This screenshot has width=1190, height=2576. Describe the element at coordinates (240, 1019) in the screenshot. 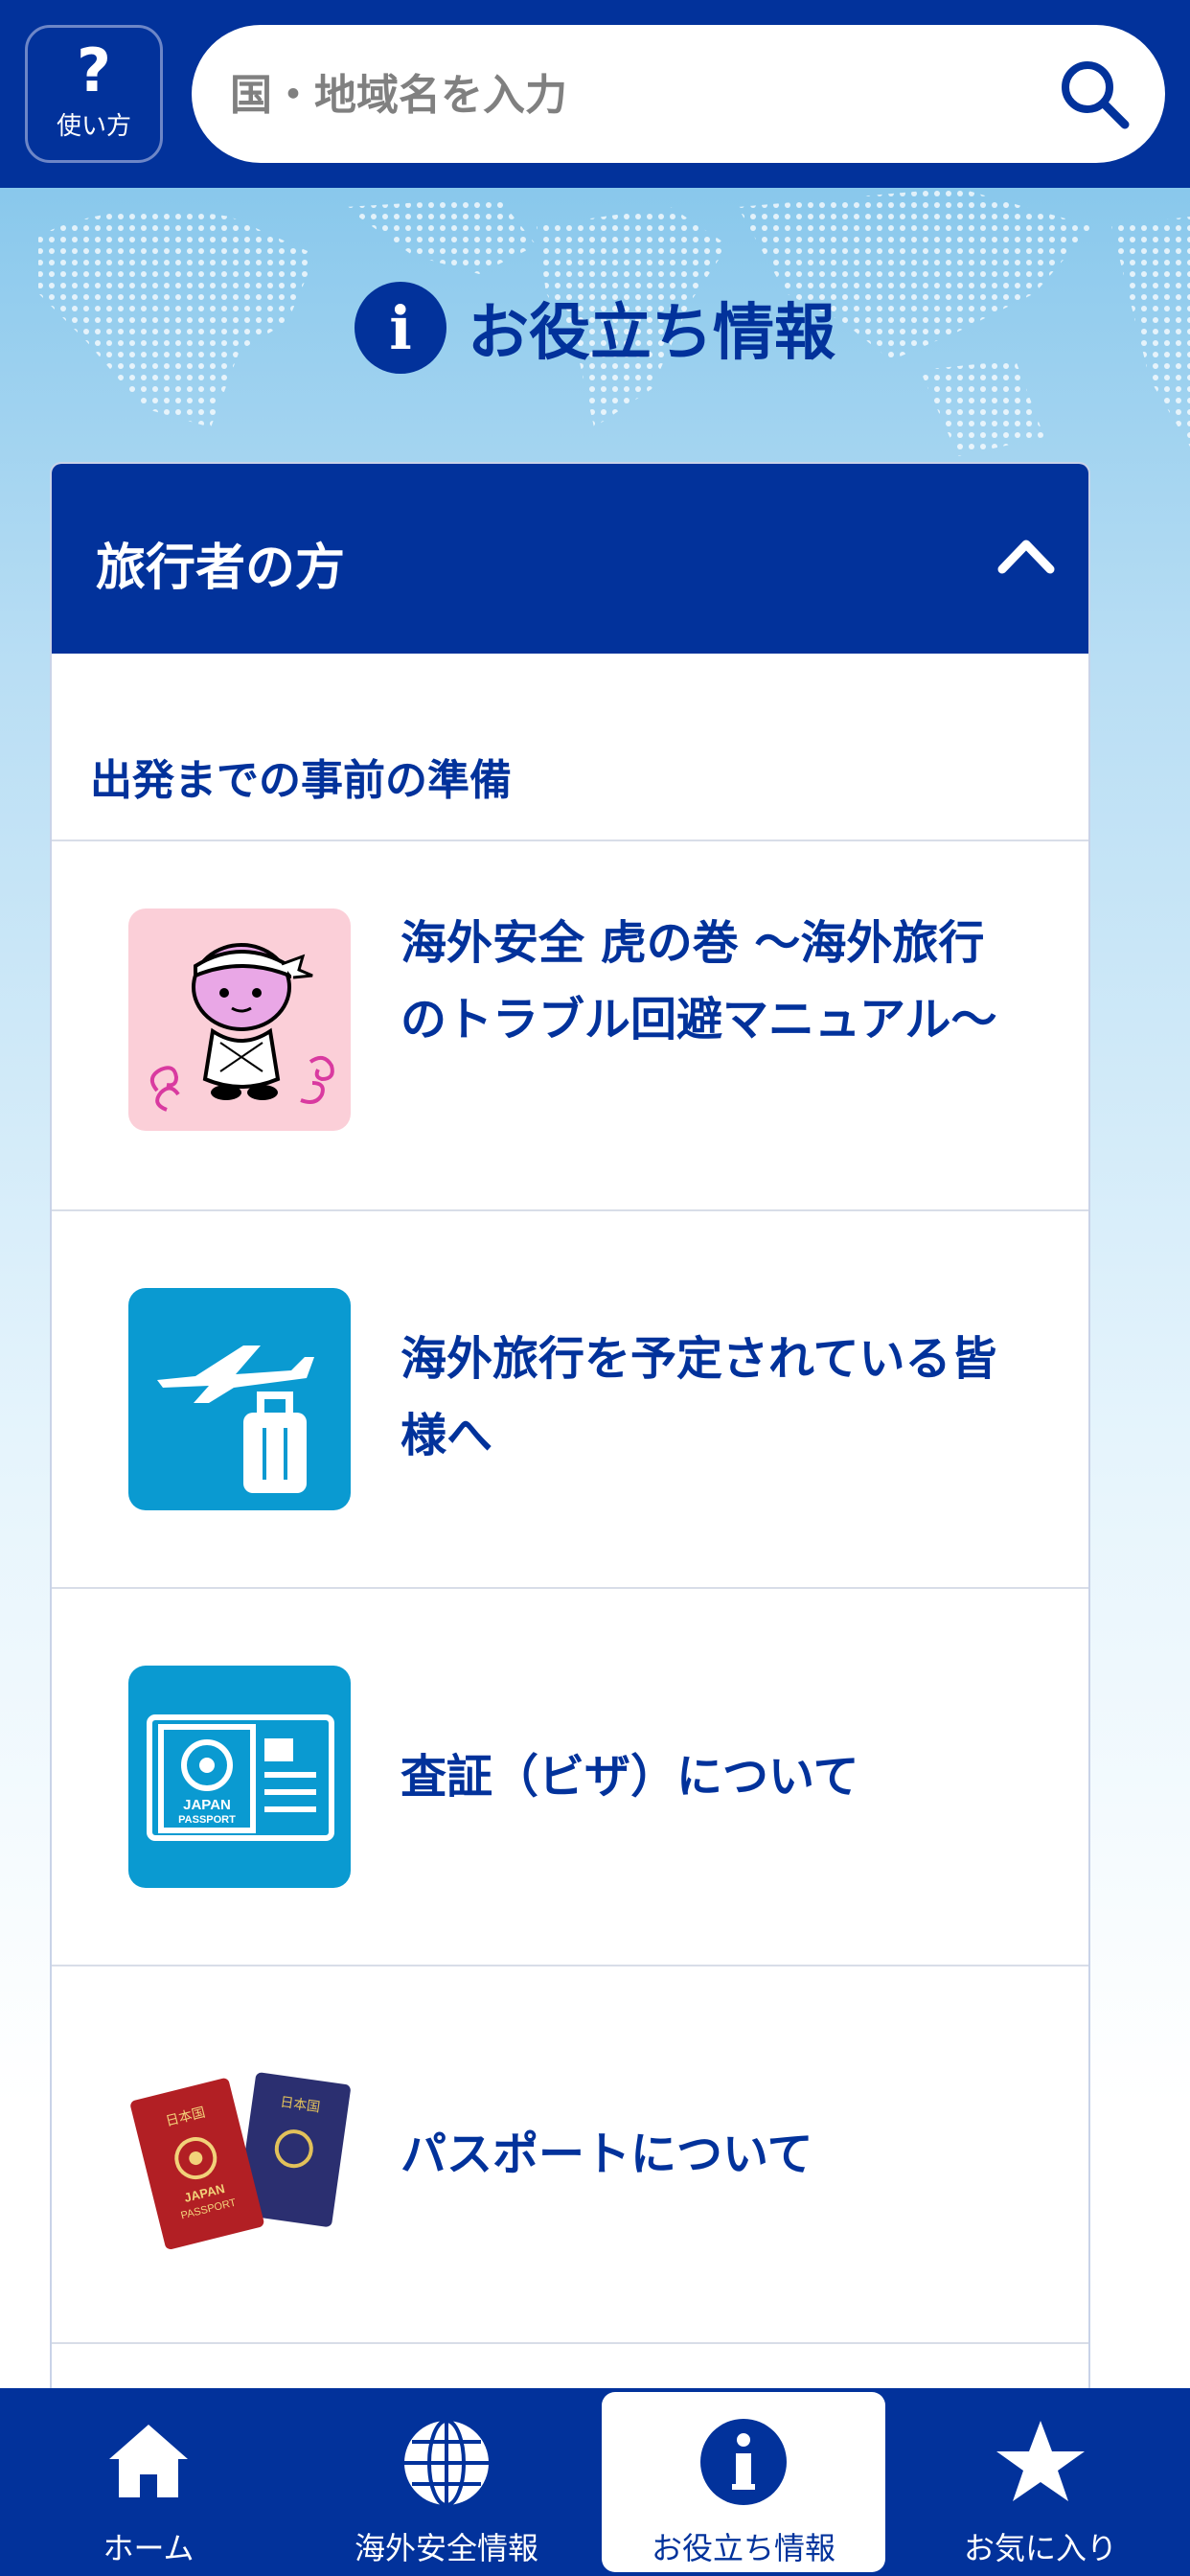

I see `tiger-mascot-icon` at that location.